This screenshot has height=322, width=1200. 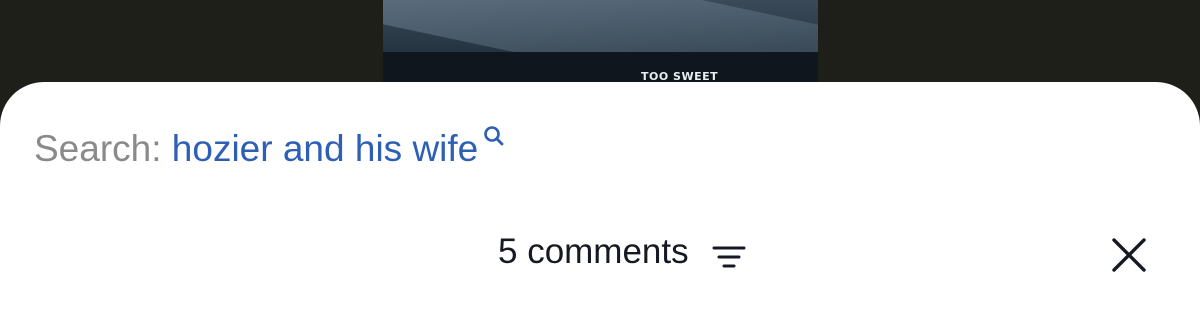 I want to click on close-icon, so click(x=1129, y=255).